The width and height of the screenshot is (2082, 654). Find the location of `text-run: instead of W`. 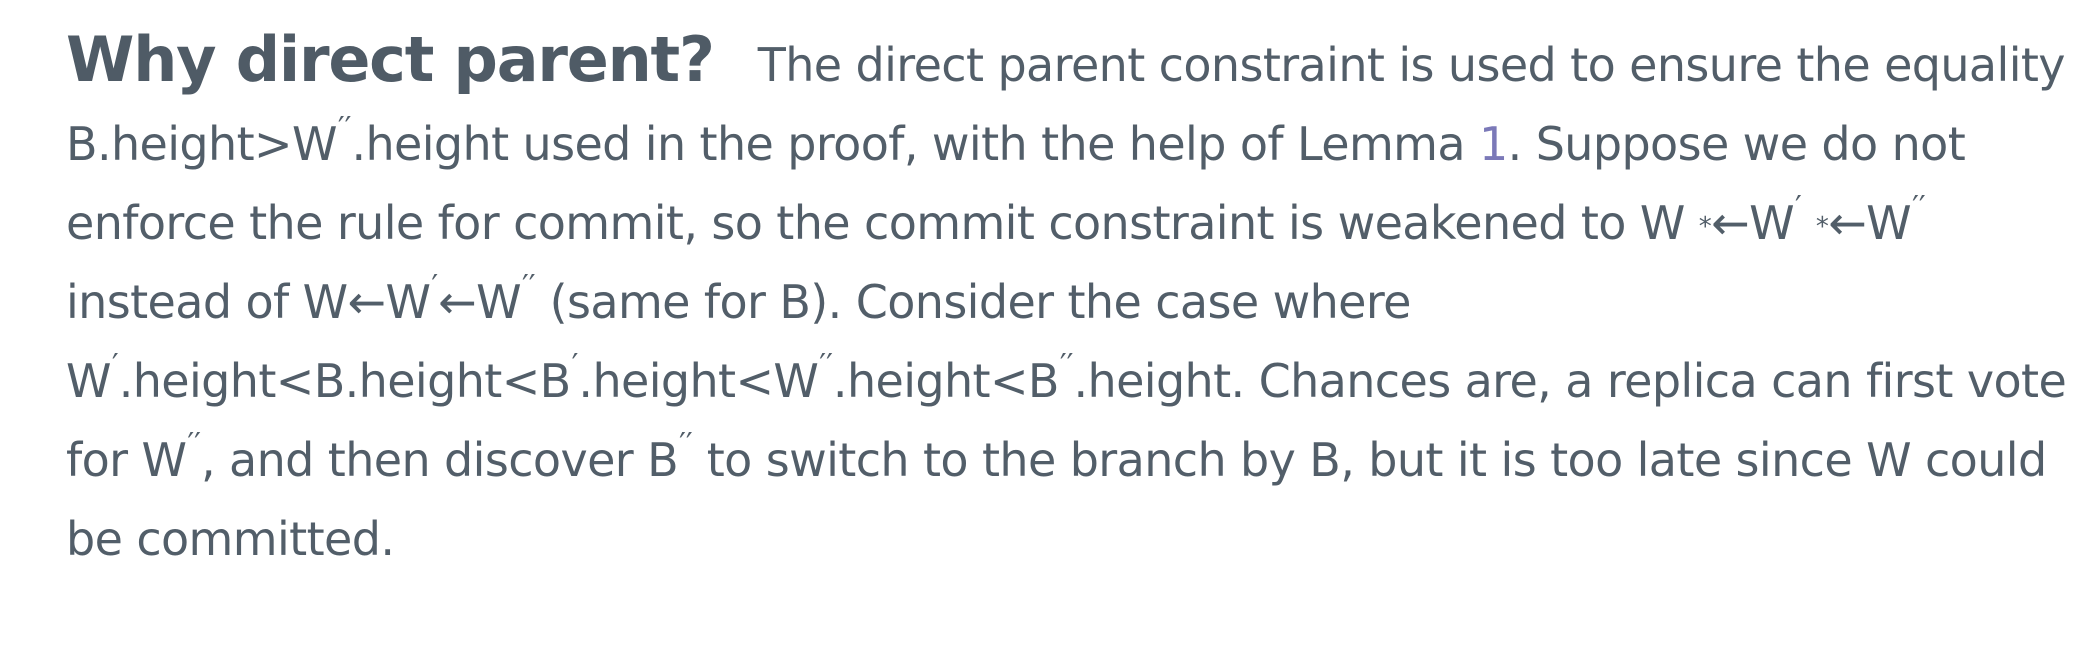

text-run: instead of W is located at coordinates (207, 302).